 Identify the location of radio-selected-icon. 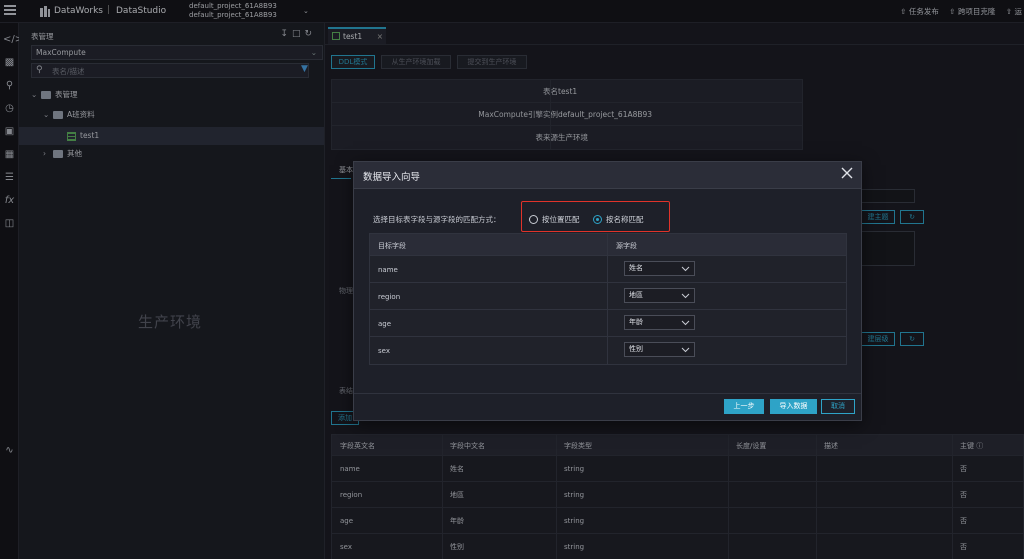
(597, 219).